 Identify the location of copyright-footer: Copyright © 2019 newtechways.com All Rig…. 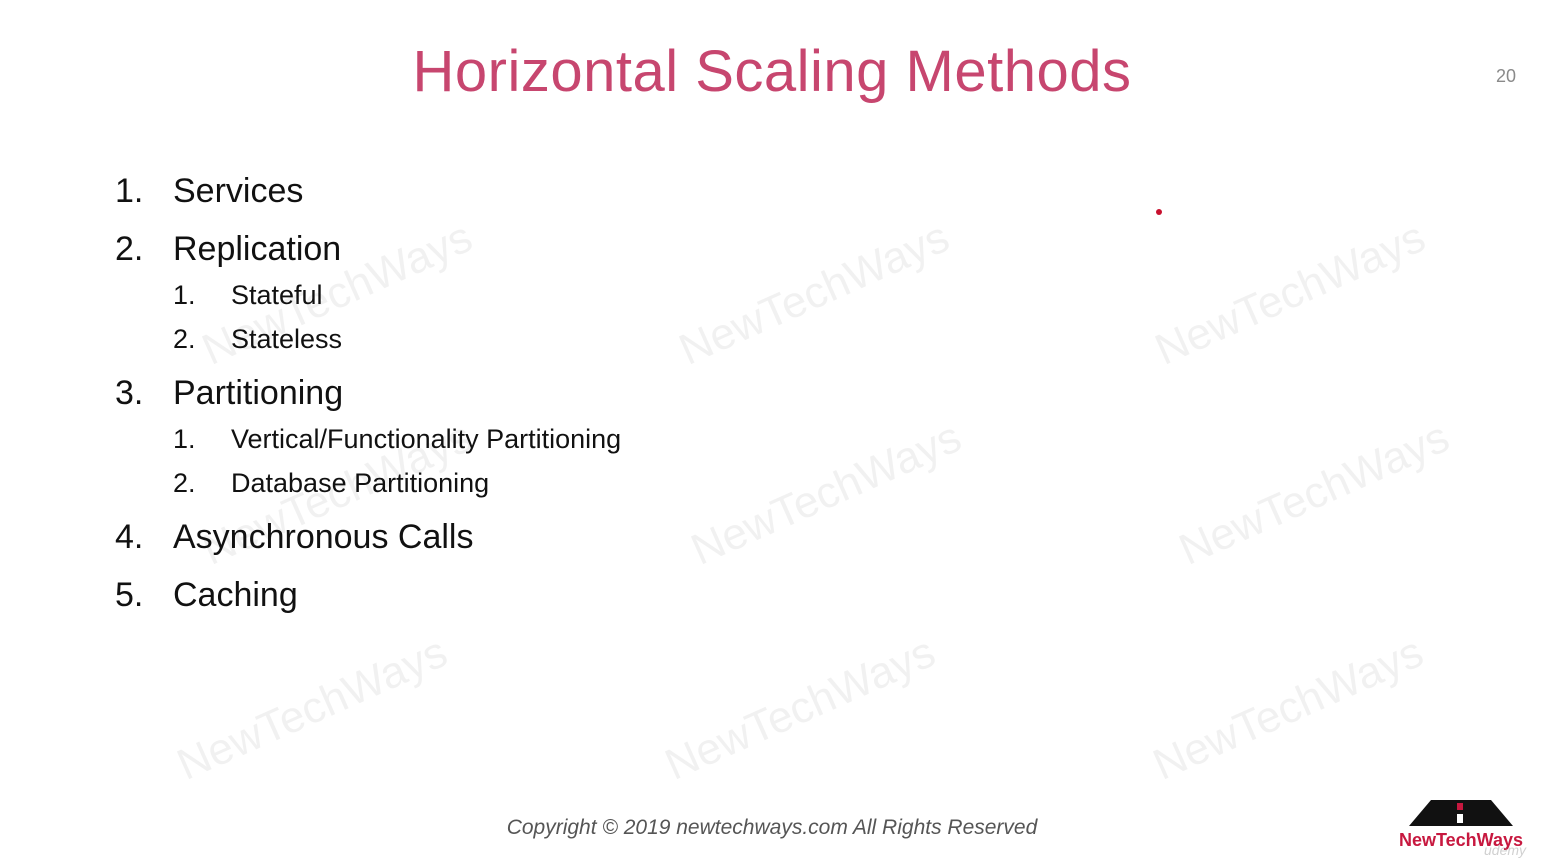
(772, 827).